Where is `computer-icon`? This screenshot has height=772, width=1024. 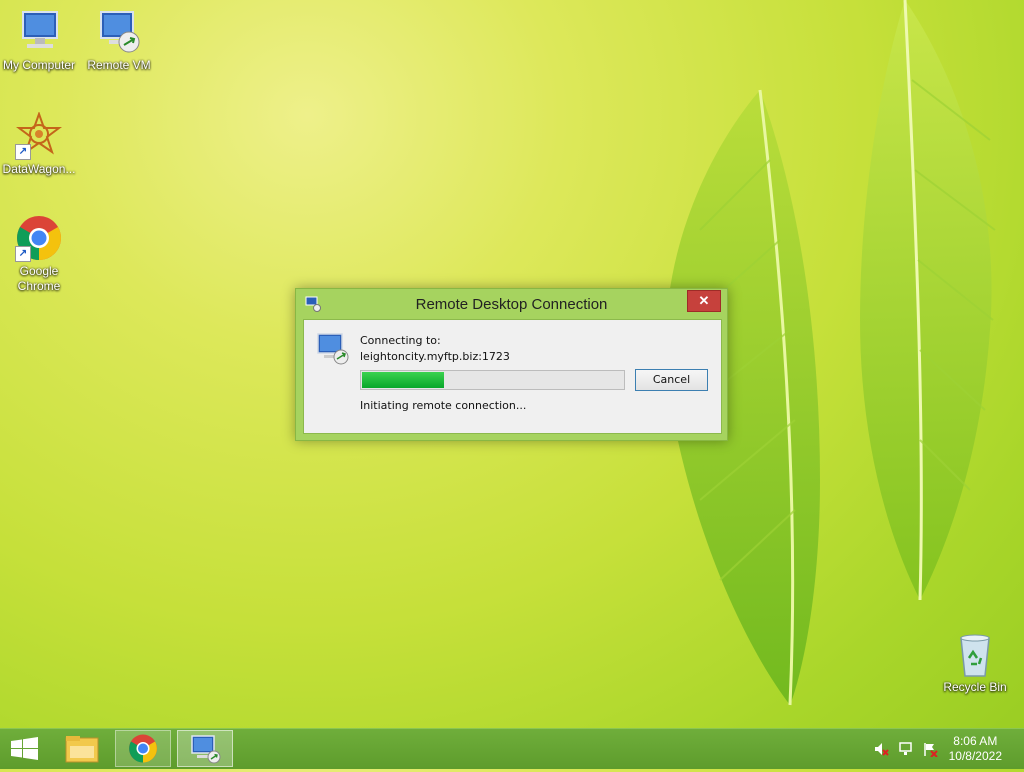 computer-icon is located at coordinates (39, 32).